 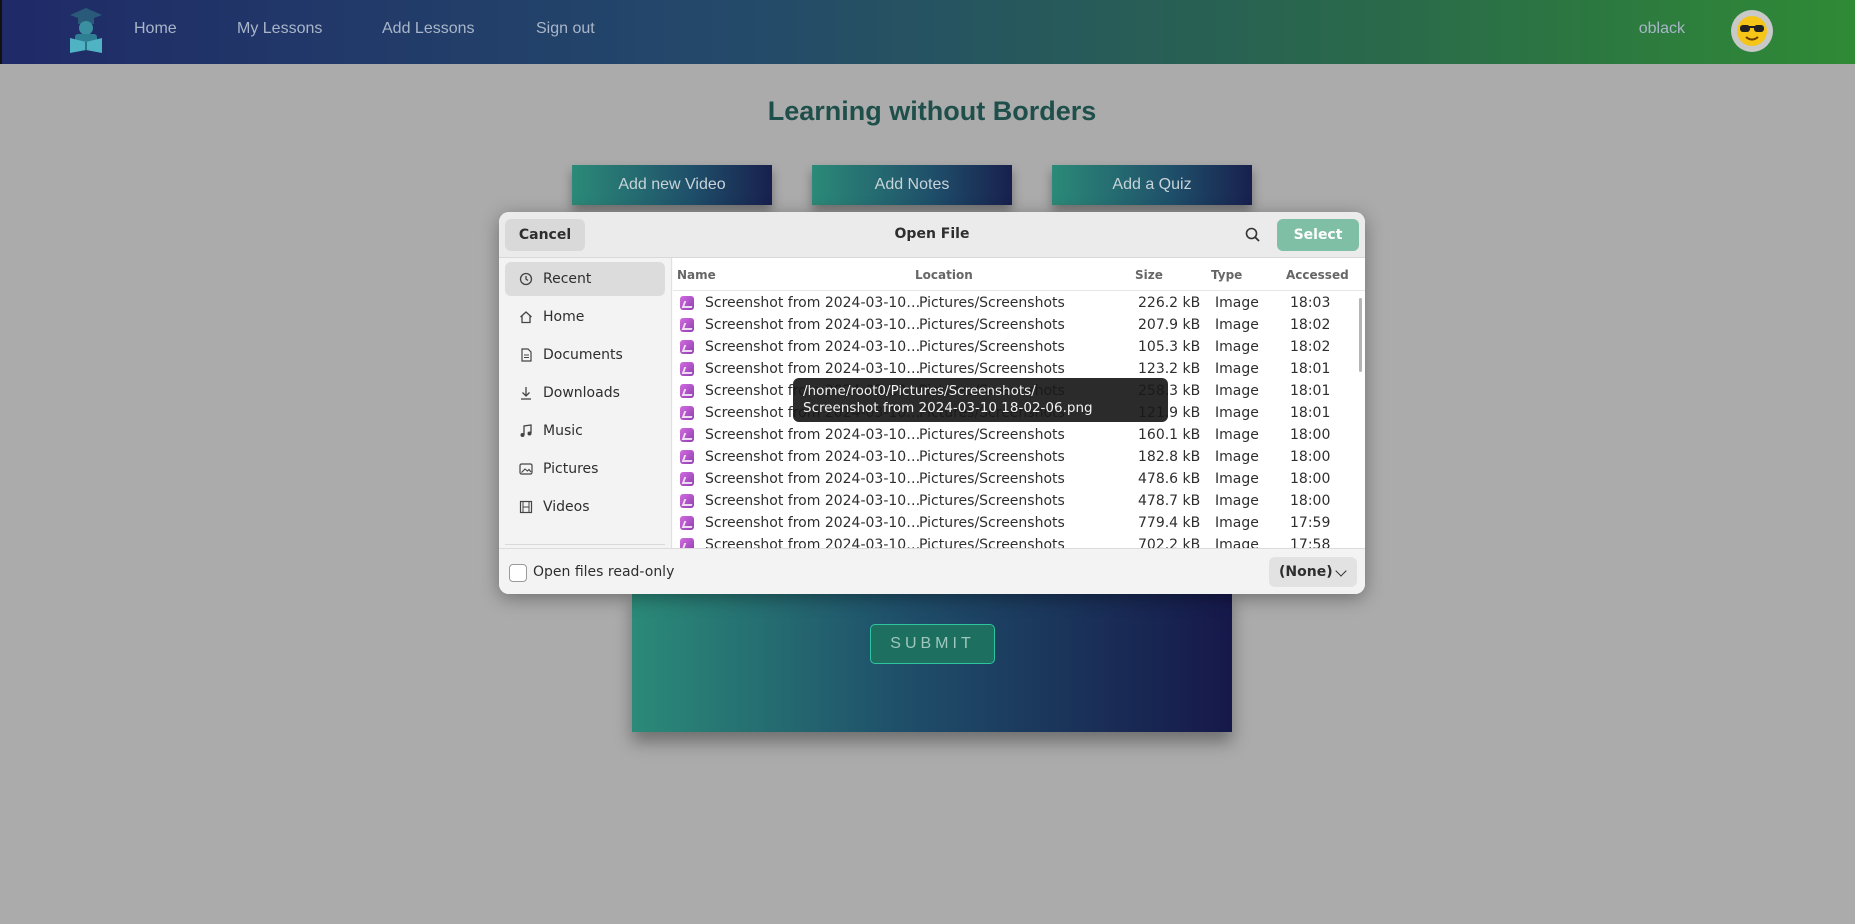 What do you see at coordinates (585, 431) in the screenshot?
I see `sidebar-item-music: Music` at bounding box center [585, 431].